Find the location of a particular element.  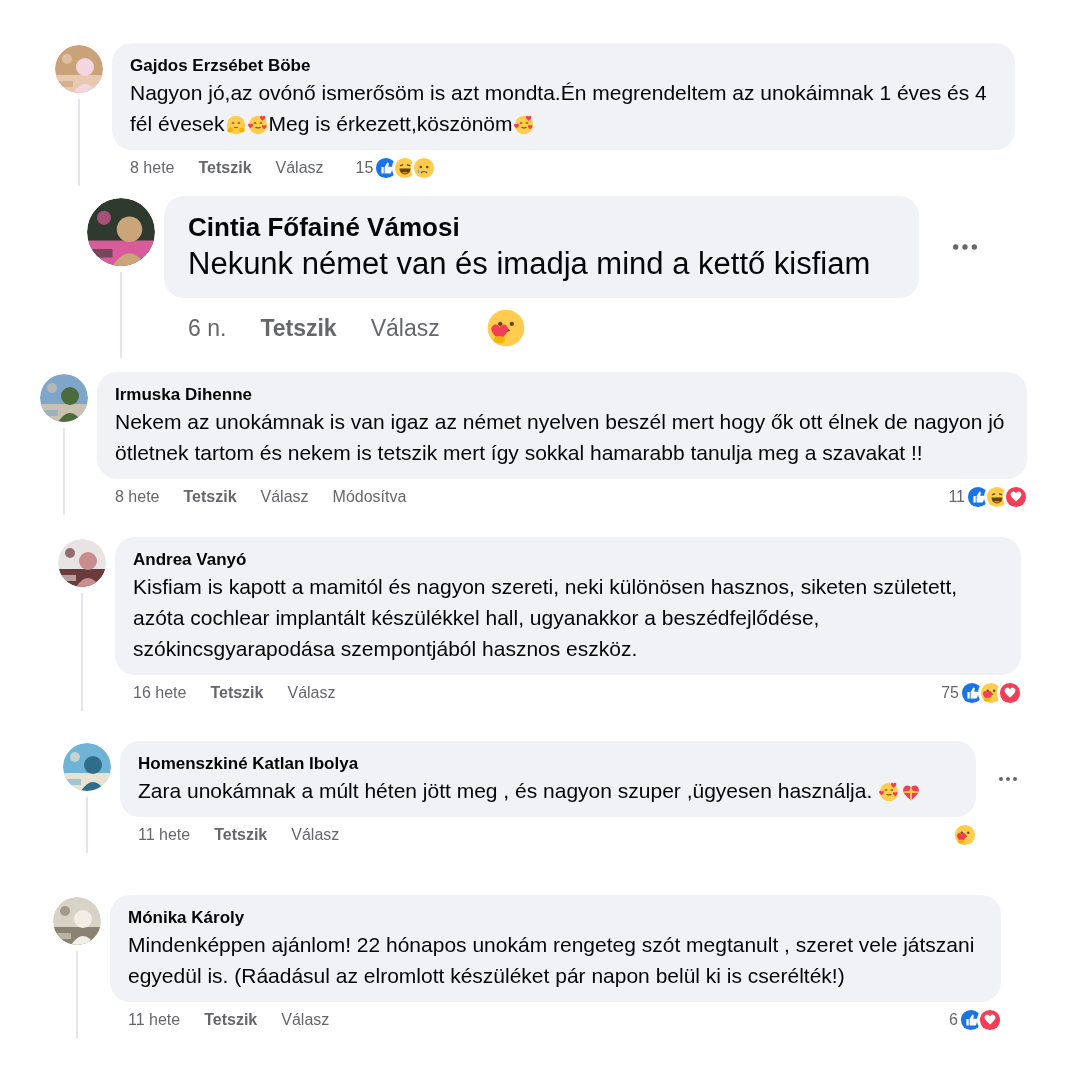

comment-text: Nekem az unokámnak is van igaz az német nyelven beszél mert hogy ők ott élnek de nagyon jó ötletnek tartom és nekem is tetszik mert így sokkal hamarabb tanulja meg a szavakat !! is located at coordinates (560, 437).